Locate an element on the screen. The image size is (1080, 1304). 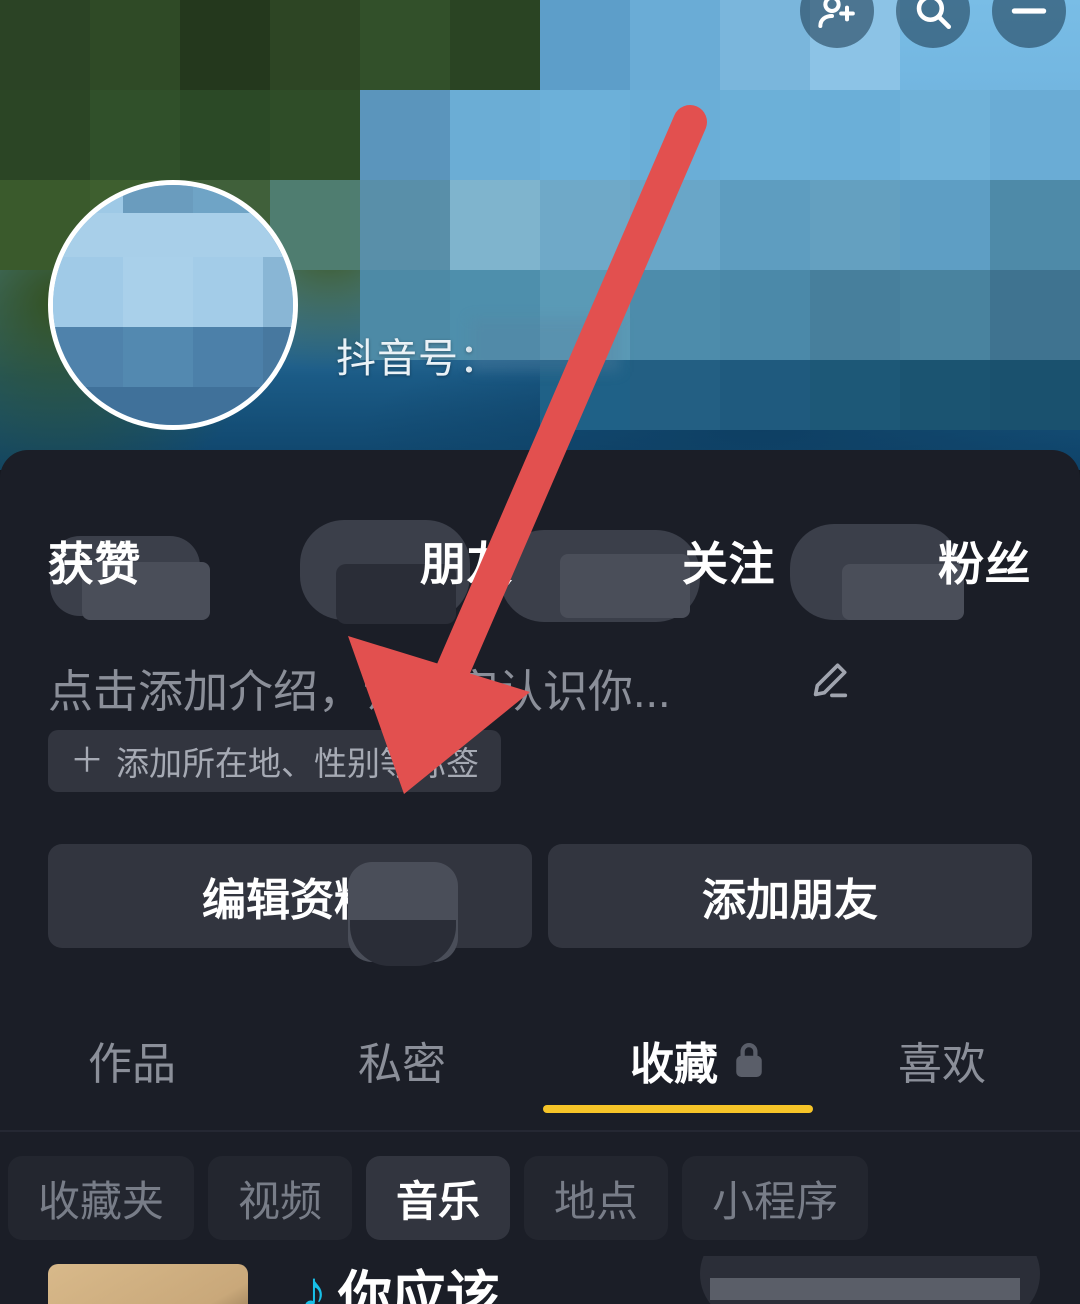
menu-icon is located at coordinates (1029, 11).